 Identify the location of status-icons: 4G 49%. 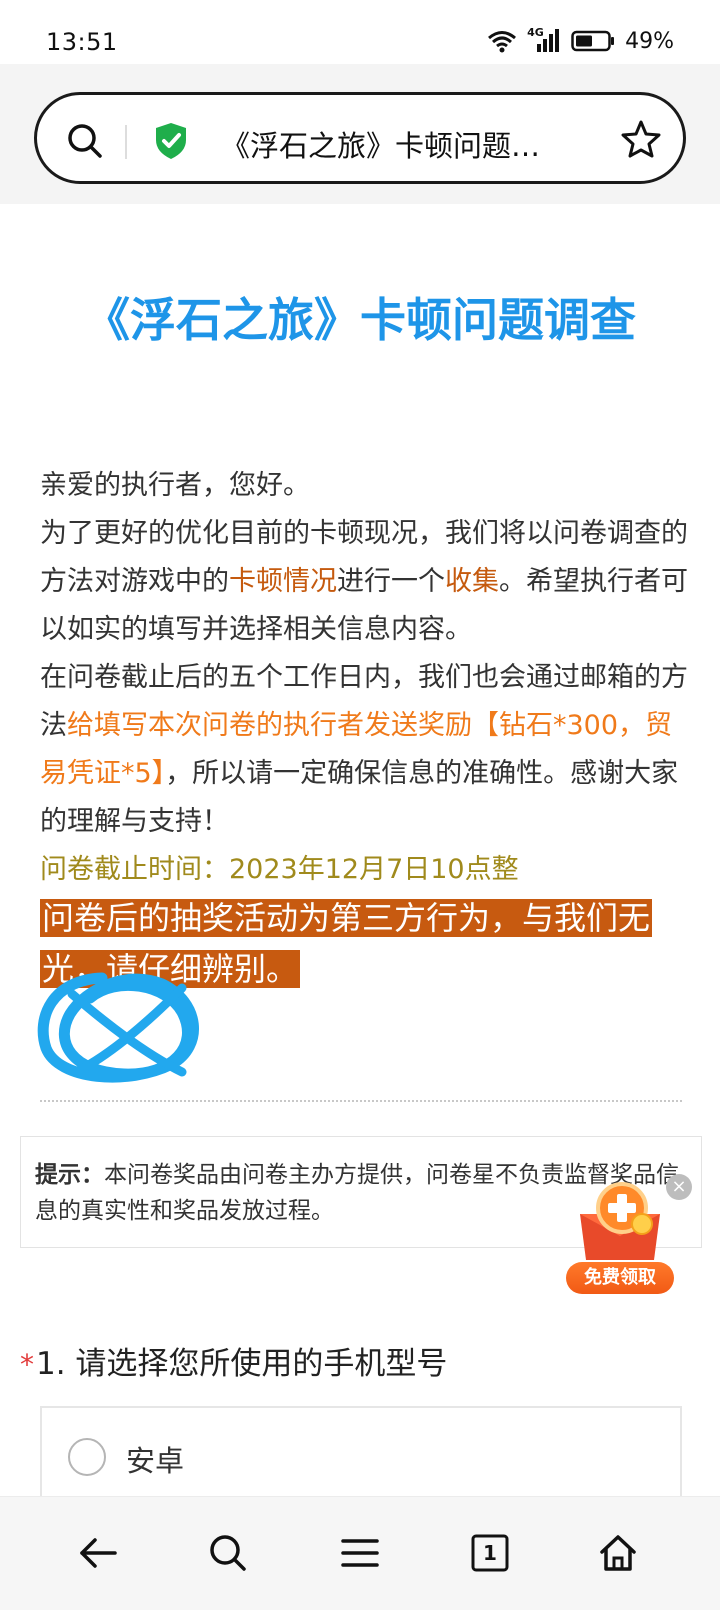
(580, 41).